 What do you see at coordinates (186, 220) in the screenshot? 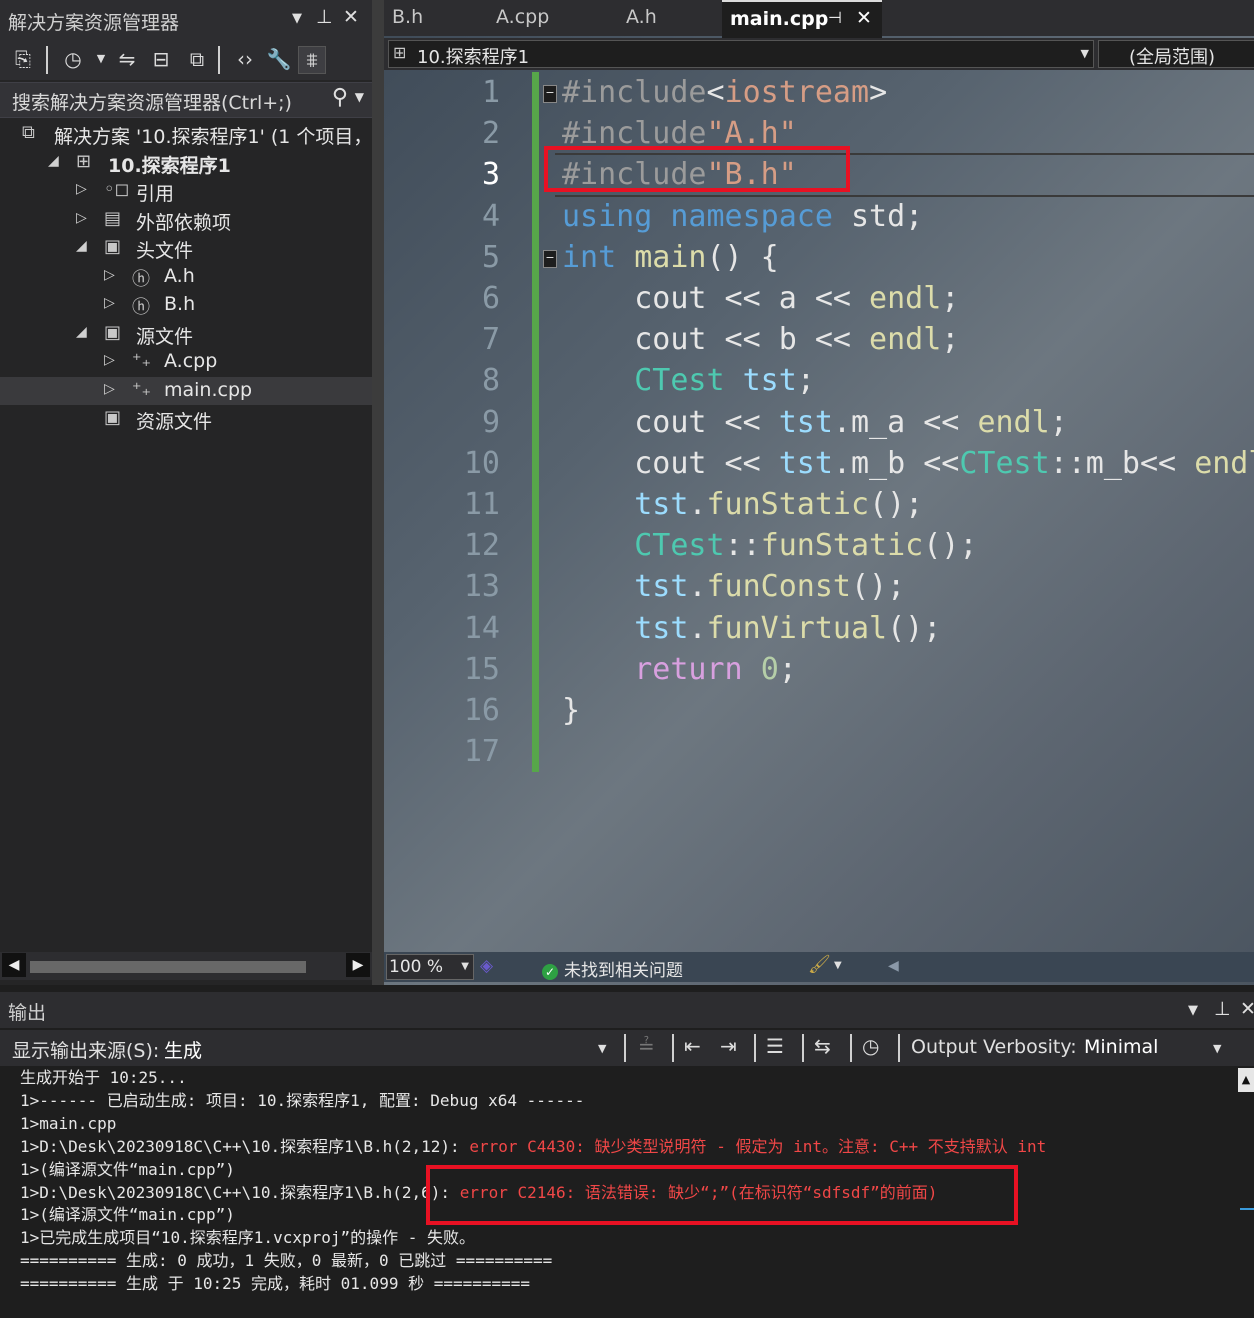
I see `tree-item: ▷ ▤ 外部依赖项` at bounding box center [186, 220].